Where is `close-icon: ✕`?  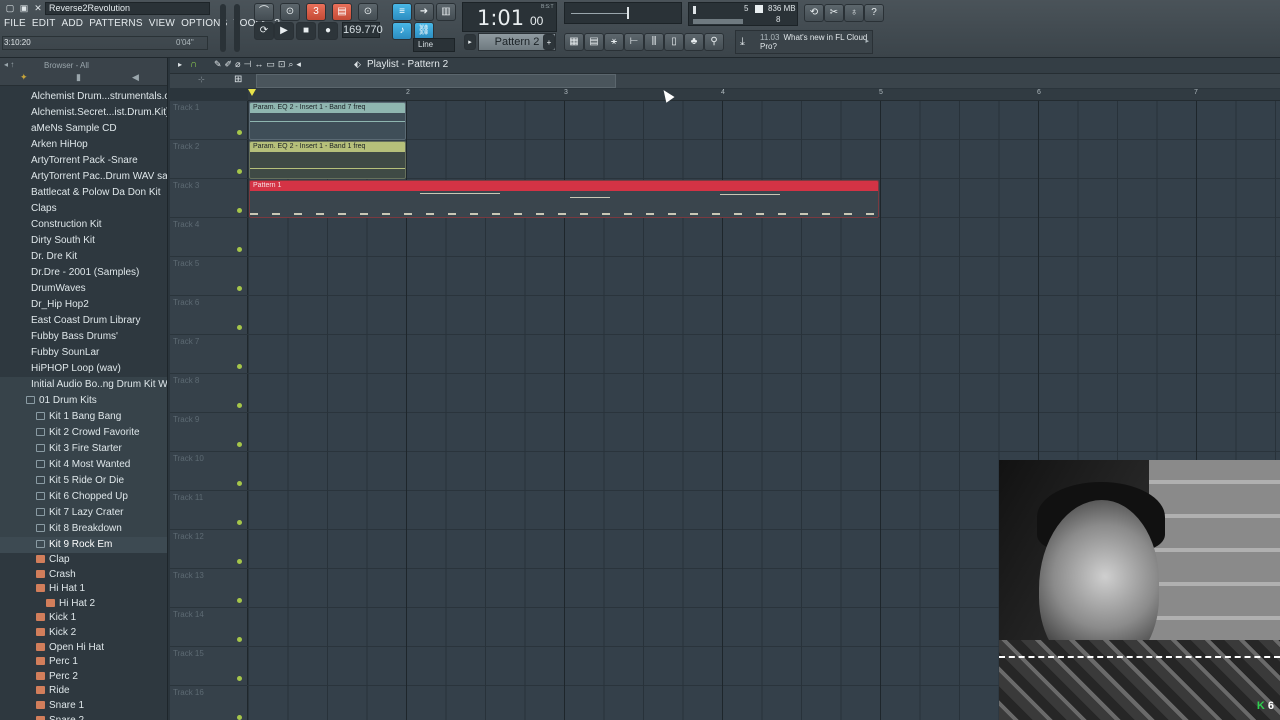 close-icon: ✕ is located at coordinates (38, 8).